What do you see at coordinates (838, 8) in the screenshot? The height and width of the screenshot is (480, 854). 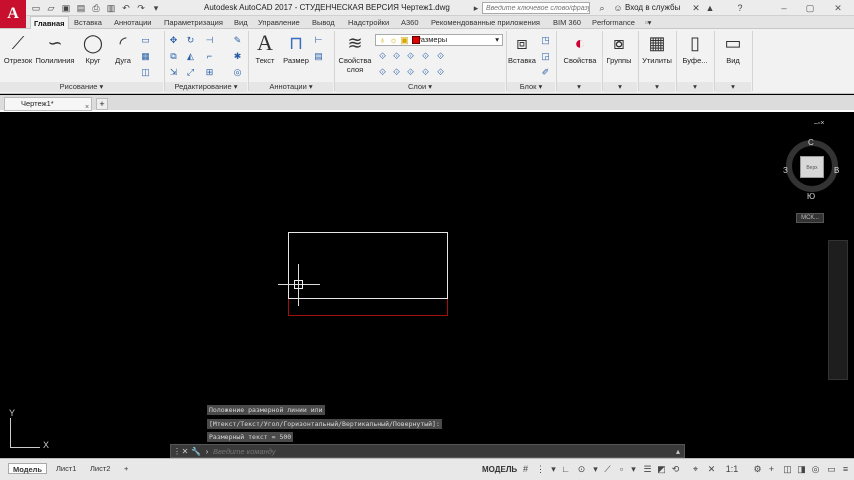 I see `close-button: ✕` at bounding box center [838, 8].